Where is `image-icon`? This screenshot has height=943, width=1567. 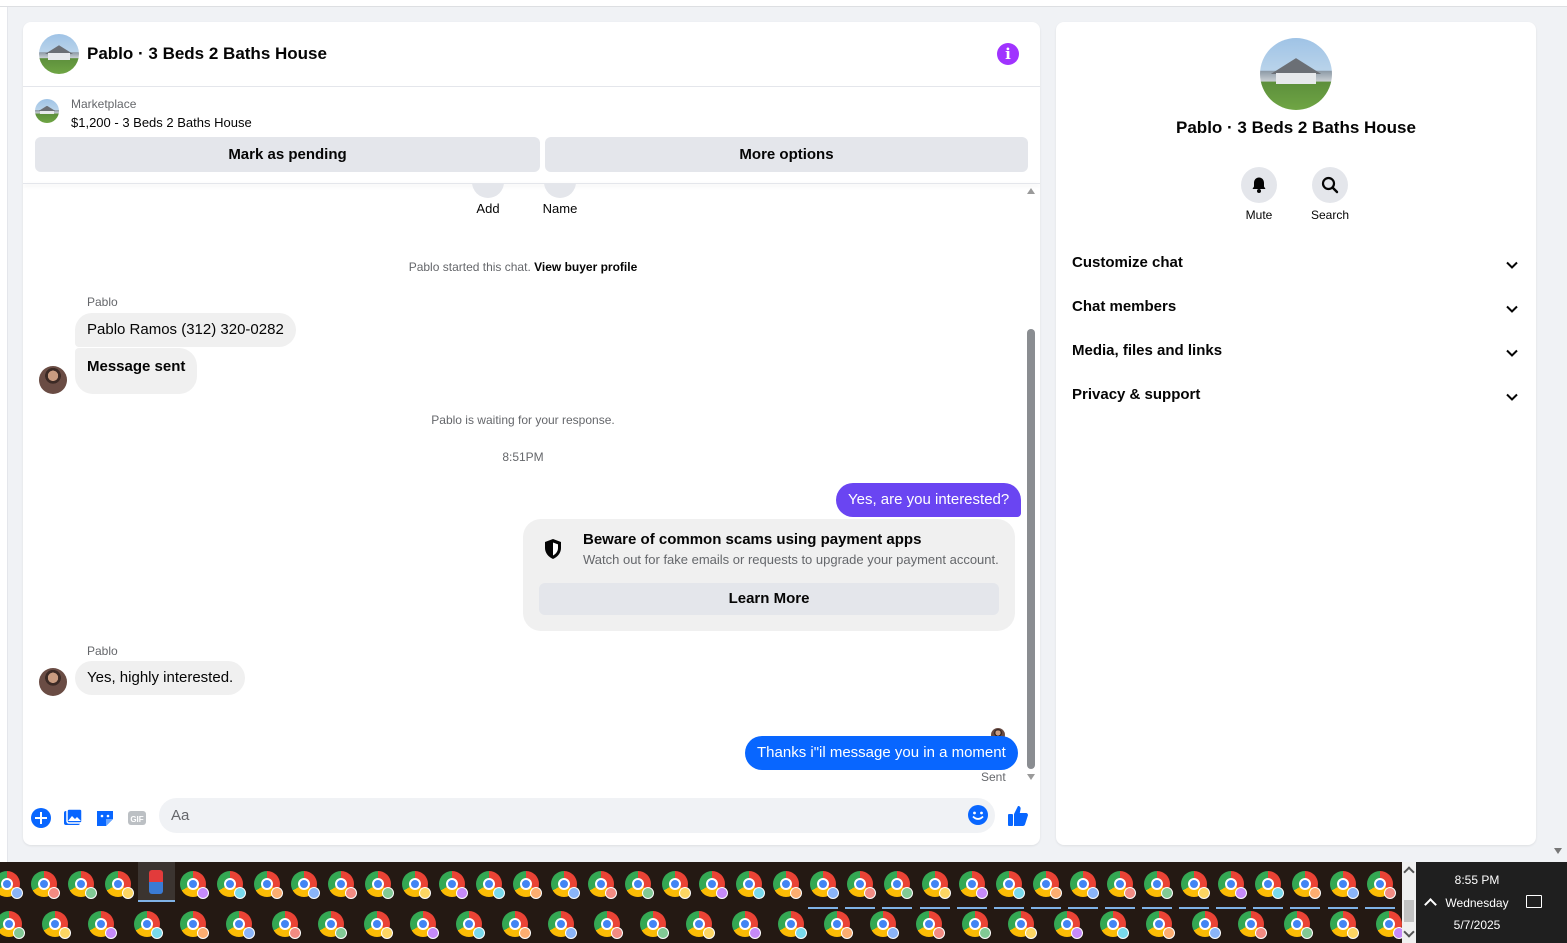
image-icon is located at coordinates (73, 818).